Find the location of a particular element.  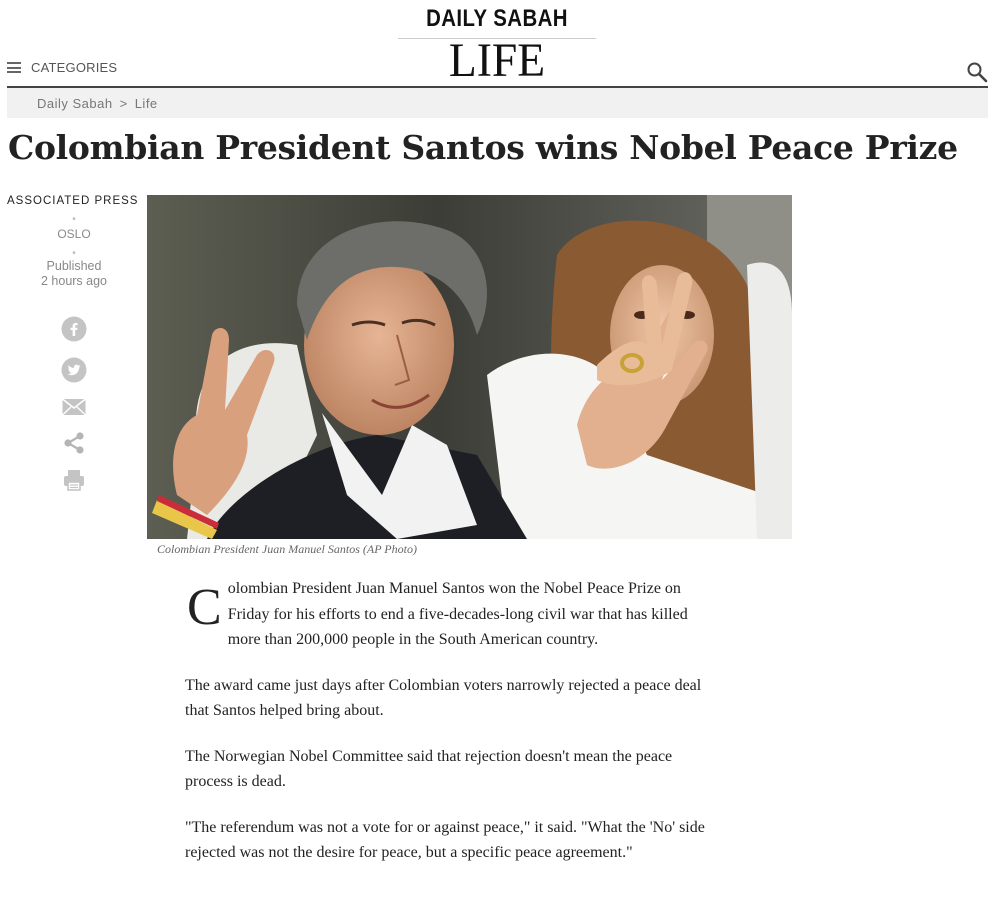

breadcrumb-home: Daily Sabah is located at coordinates (75, 103).